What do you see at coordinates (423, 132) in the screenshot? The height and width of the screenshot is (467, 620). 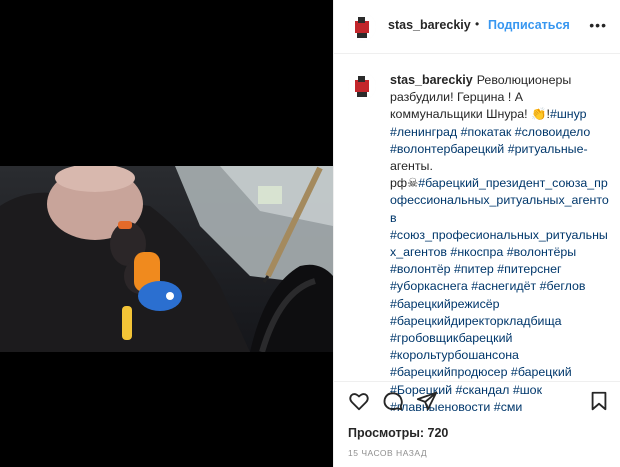 I see `hashtag-link: #ленинград` at bounding box center [423, 132].